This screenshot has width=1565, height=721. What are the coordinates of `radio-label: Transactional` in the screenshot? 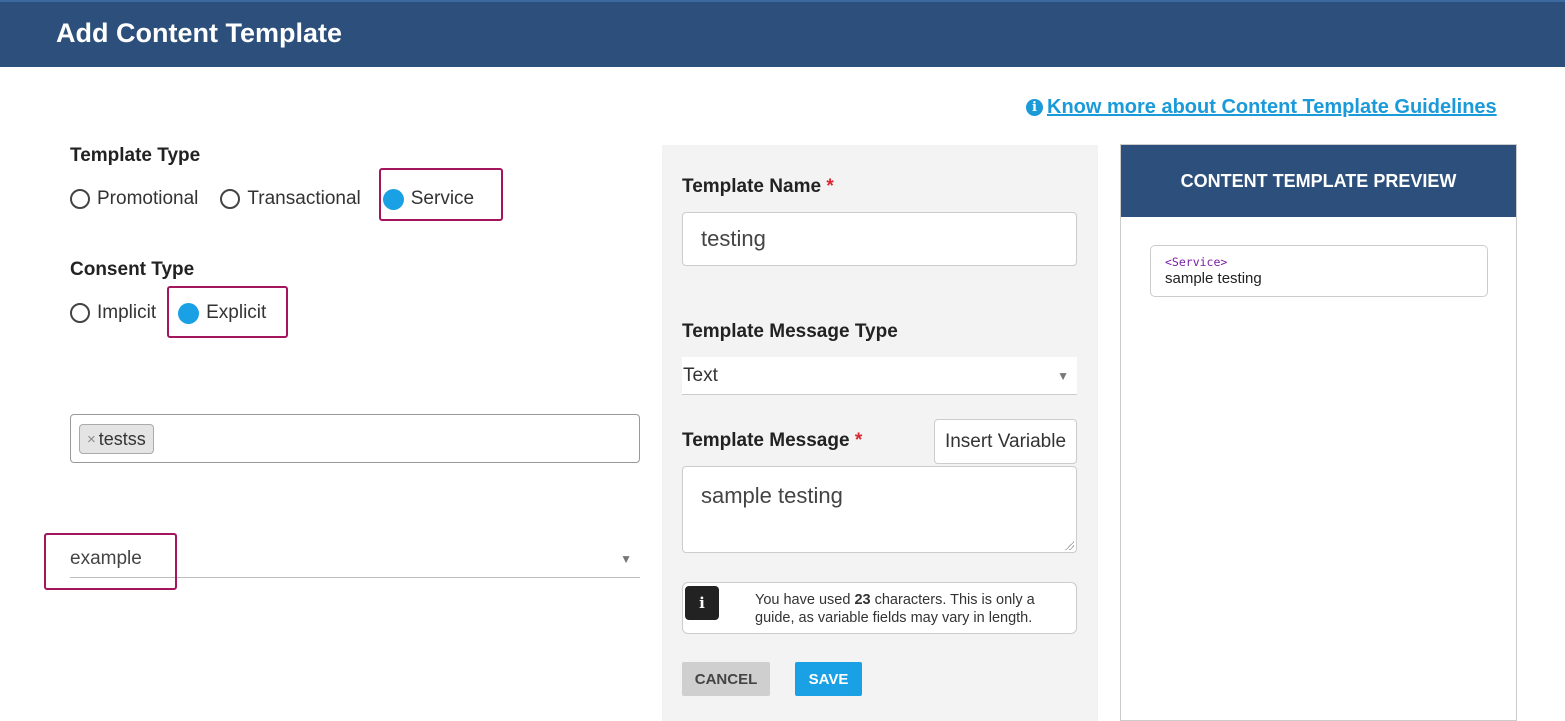 It's located at (304, 198).